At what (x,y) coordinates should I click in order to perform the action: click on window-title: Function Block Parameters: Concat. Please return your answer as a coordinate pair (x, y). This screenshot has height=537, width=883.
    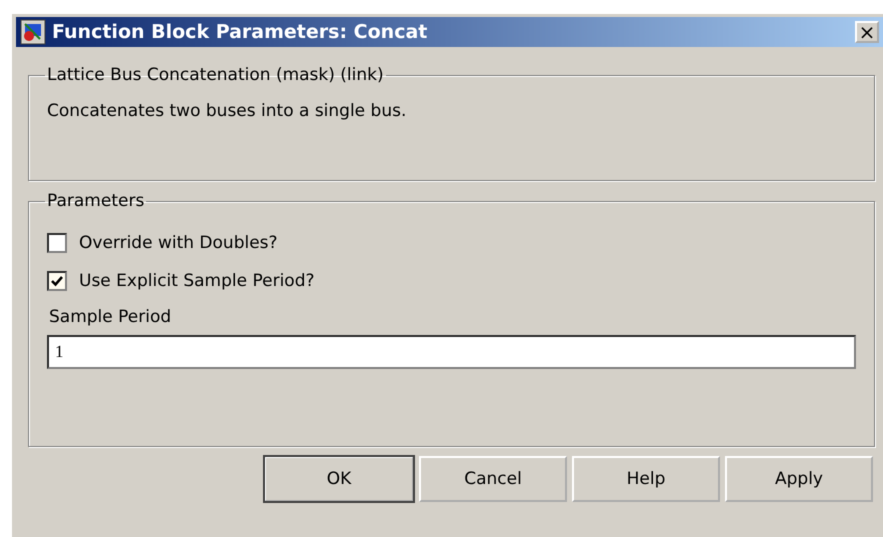
    Looking at the image, I should click on (240, 32).